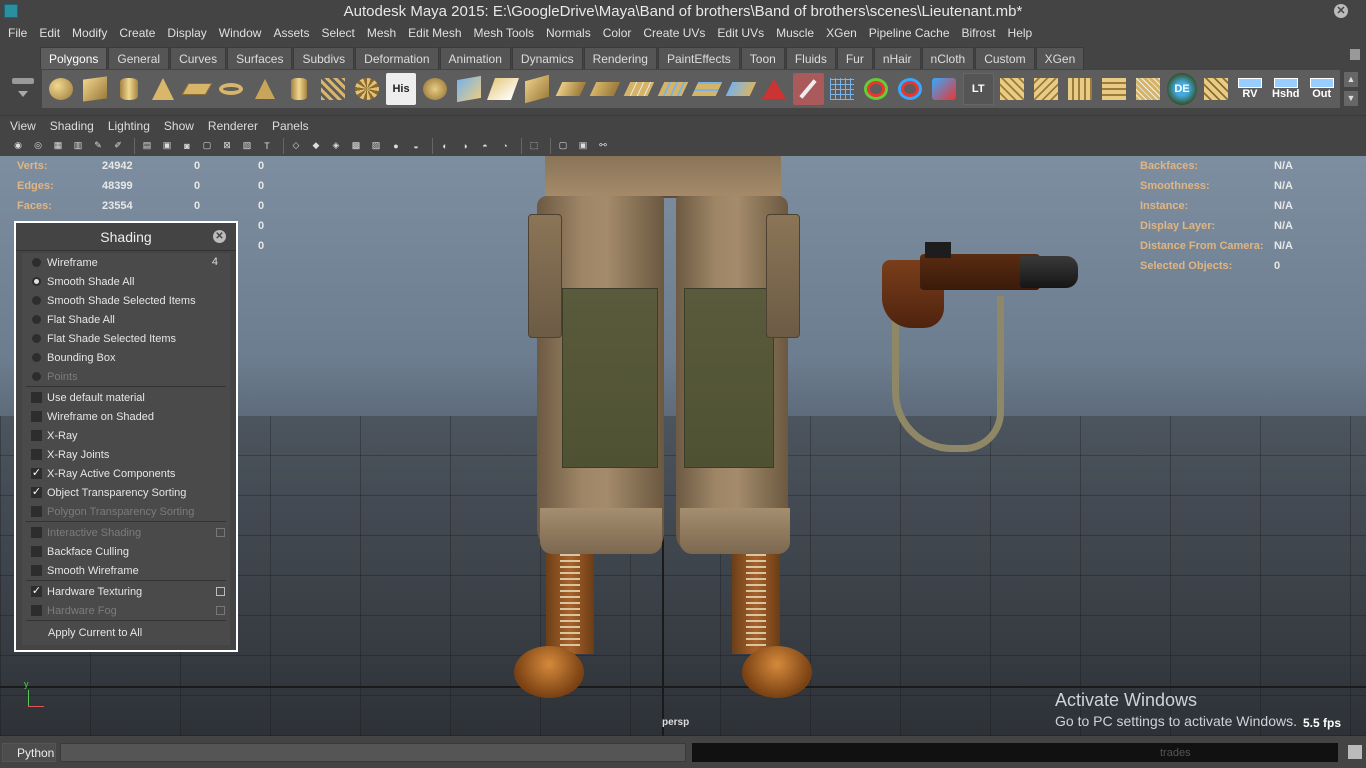 The width and height of the screenshot is (1366, 768). What do you see at coordinates (762, 58) in the screenshot?
I see `shelf-tab-toon: Toon` at bounding box center [762, 58].